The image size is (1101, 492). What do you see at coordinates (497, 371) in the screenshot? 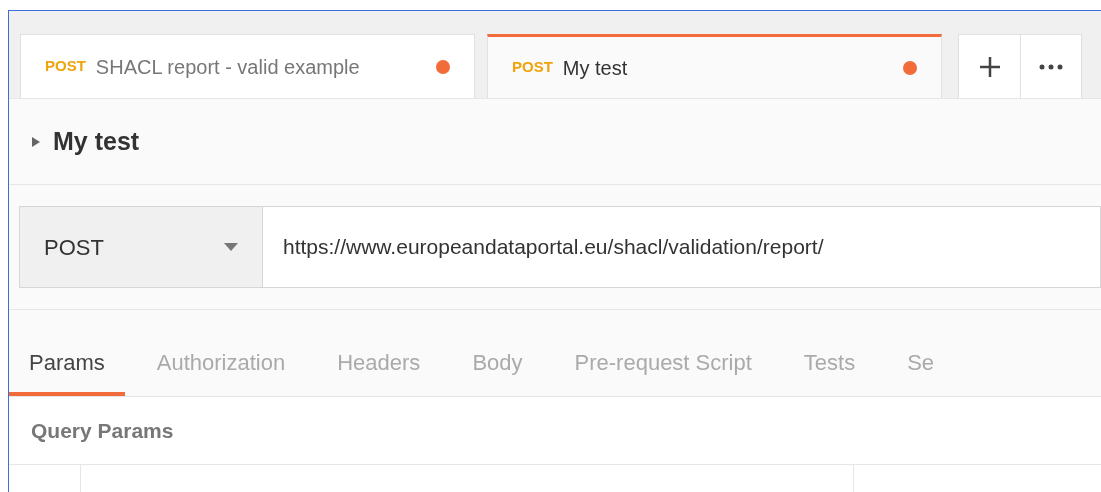
I see `section-tab: Body` at bounding box center [497, 371].